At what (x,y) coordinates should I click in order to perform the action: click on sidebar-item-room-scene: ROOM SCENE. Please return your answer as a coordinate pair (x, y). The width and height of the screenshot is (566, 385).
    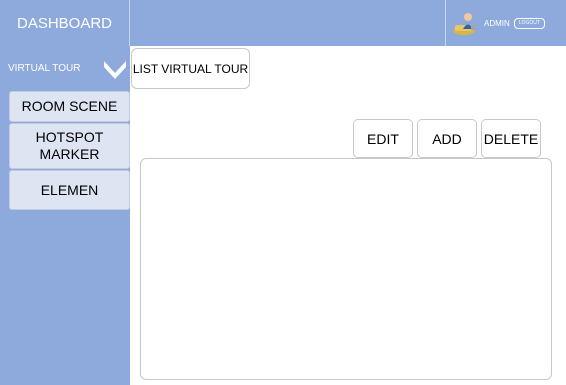
    Looking at the image, I should click on (69, 106).